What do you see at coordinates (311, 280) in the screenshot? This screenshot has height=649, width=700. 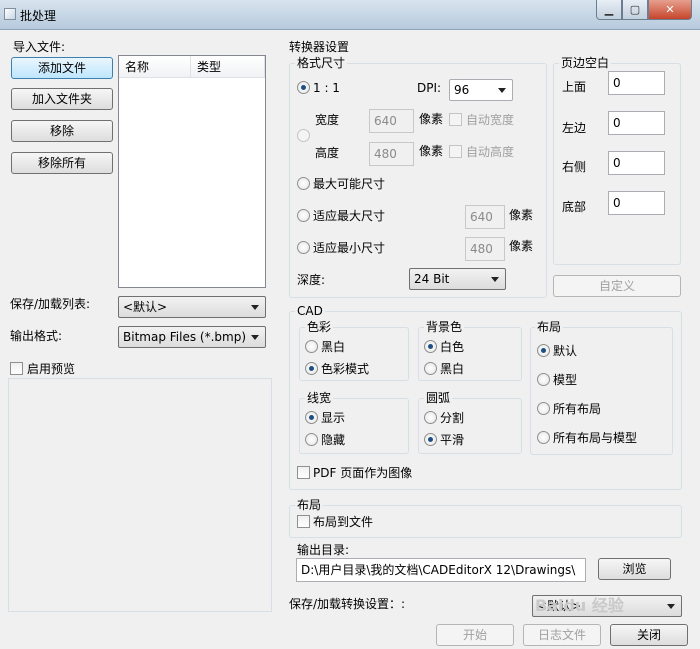 I see `depth-label: 深度:` at bounding box center [311, 280].